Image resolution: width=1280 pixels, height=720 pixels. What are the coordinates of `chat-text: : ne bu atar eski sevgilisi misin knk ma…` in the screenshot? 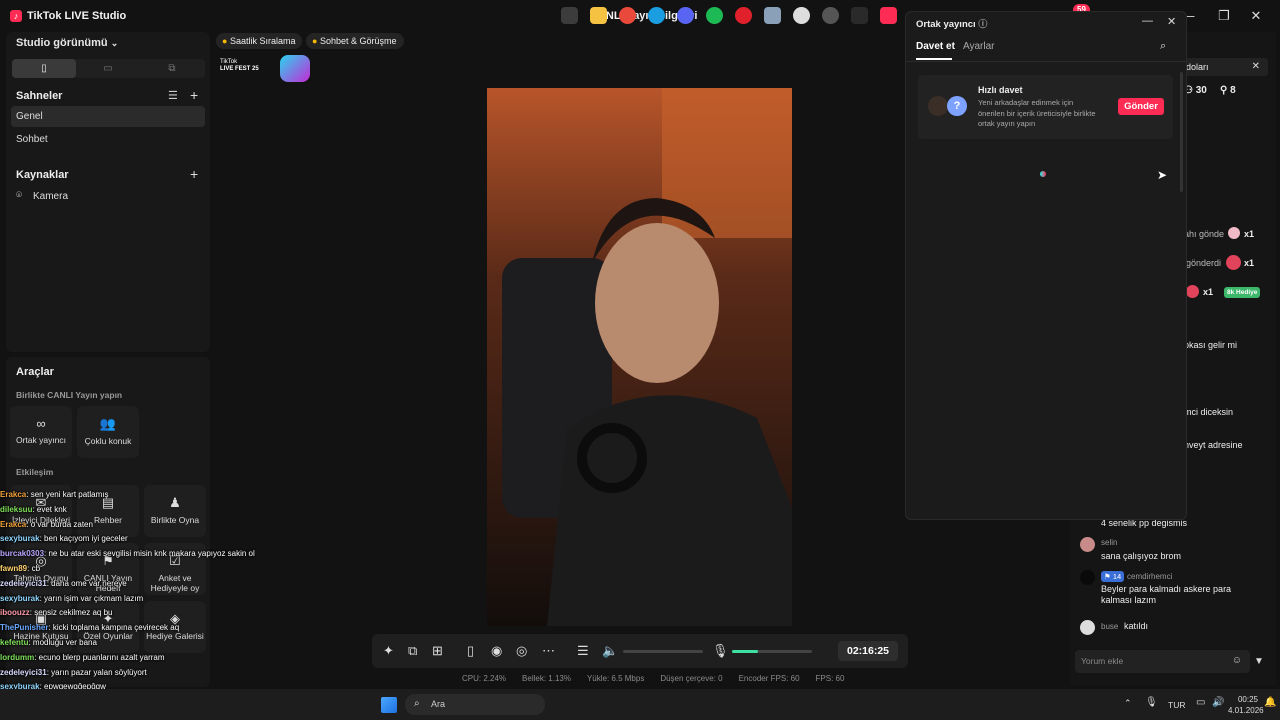 It's located at (149, 554).